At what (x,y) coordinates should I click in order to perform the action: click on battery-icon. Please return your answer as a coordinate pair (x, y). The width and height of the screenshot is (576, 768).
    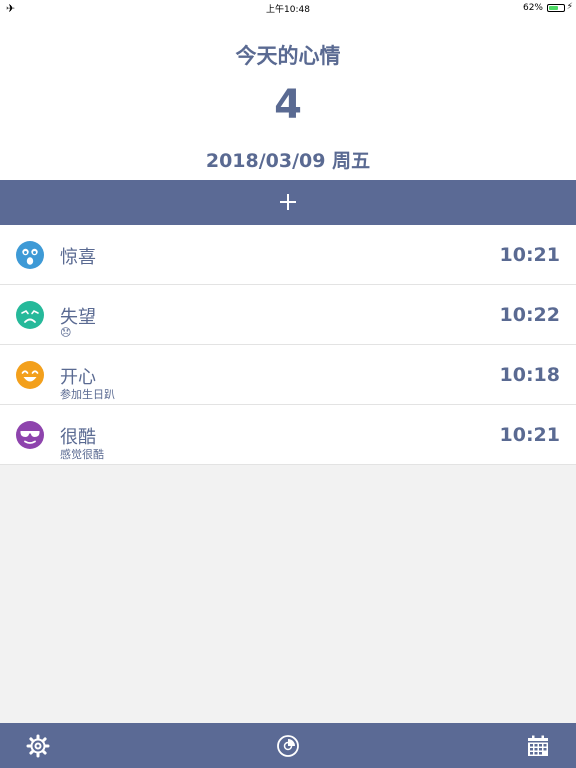
    Looking at the image, I should click on (556, 8).